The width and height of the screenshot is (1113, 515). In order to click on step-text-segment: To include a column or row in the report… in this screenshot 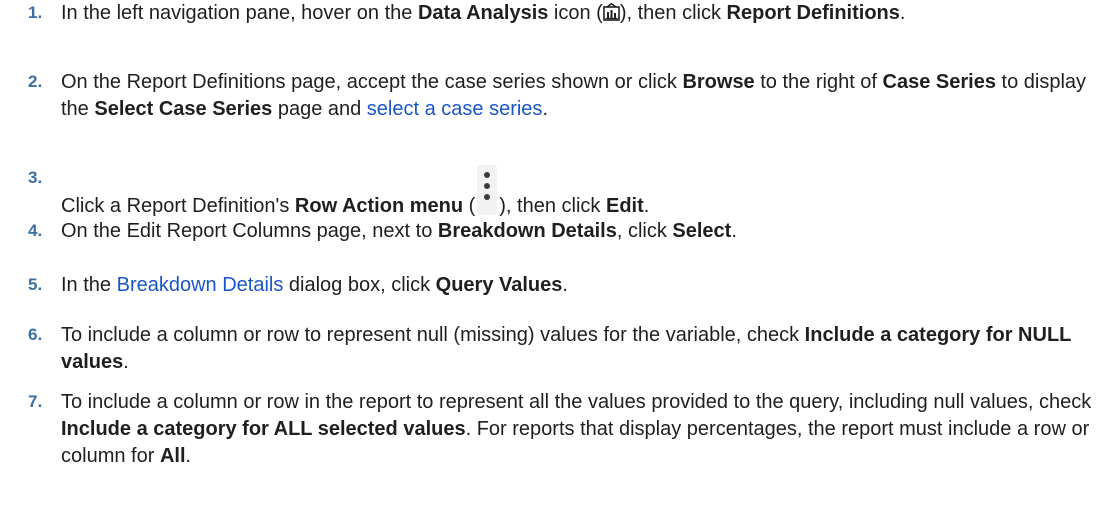, I will do `click(576, 402)`.